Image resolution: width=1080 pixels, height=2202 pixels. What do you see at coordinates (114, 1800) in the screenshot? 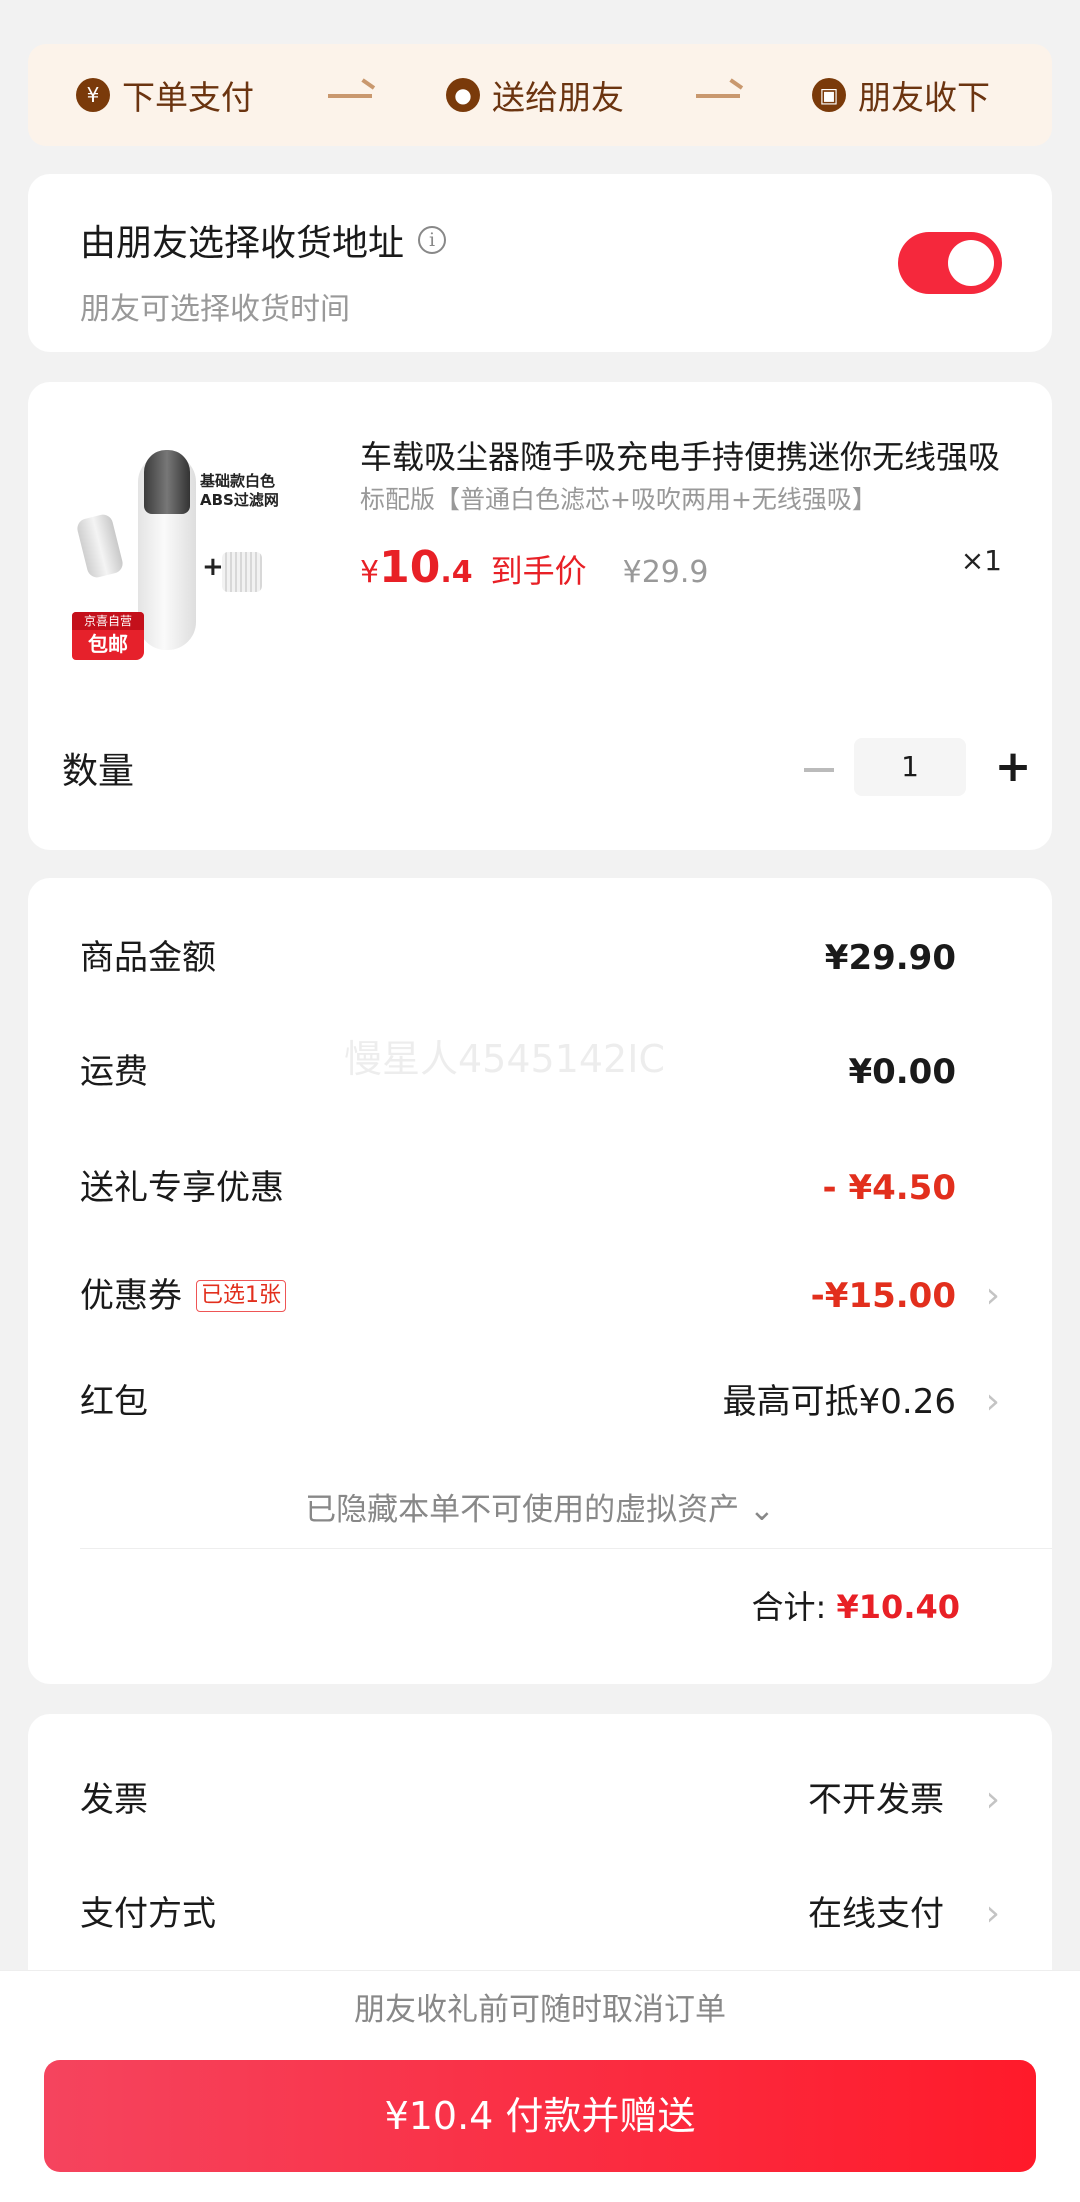
I see `invoice-label: 发票` at bounding box center [114, 1800].